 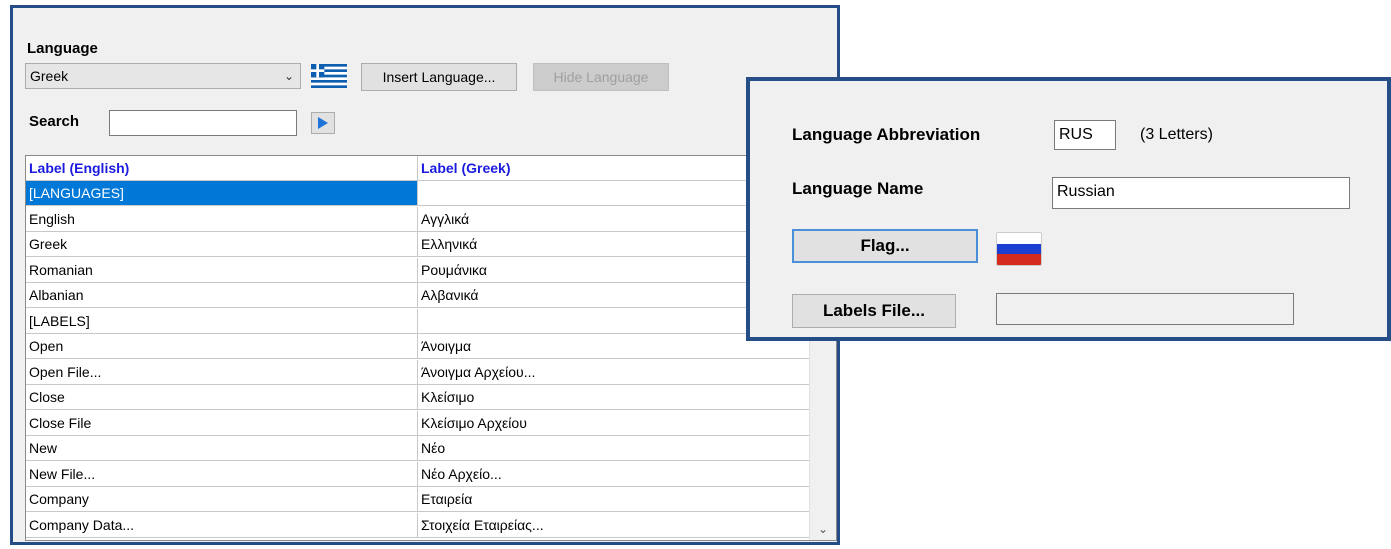 I want to click on cell-label-greek: Εταιρεία, so click(x=614, y=499).